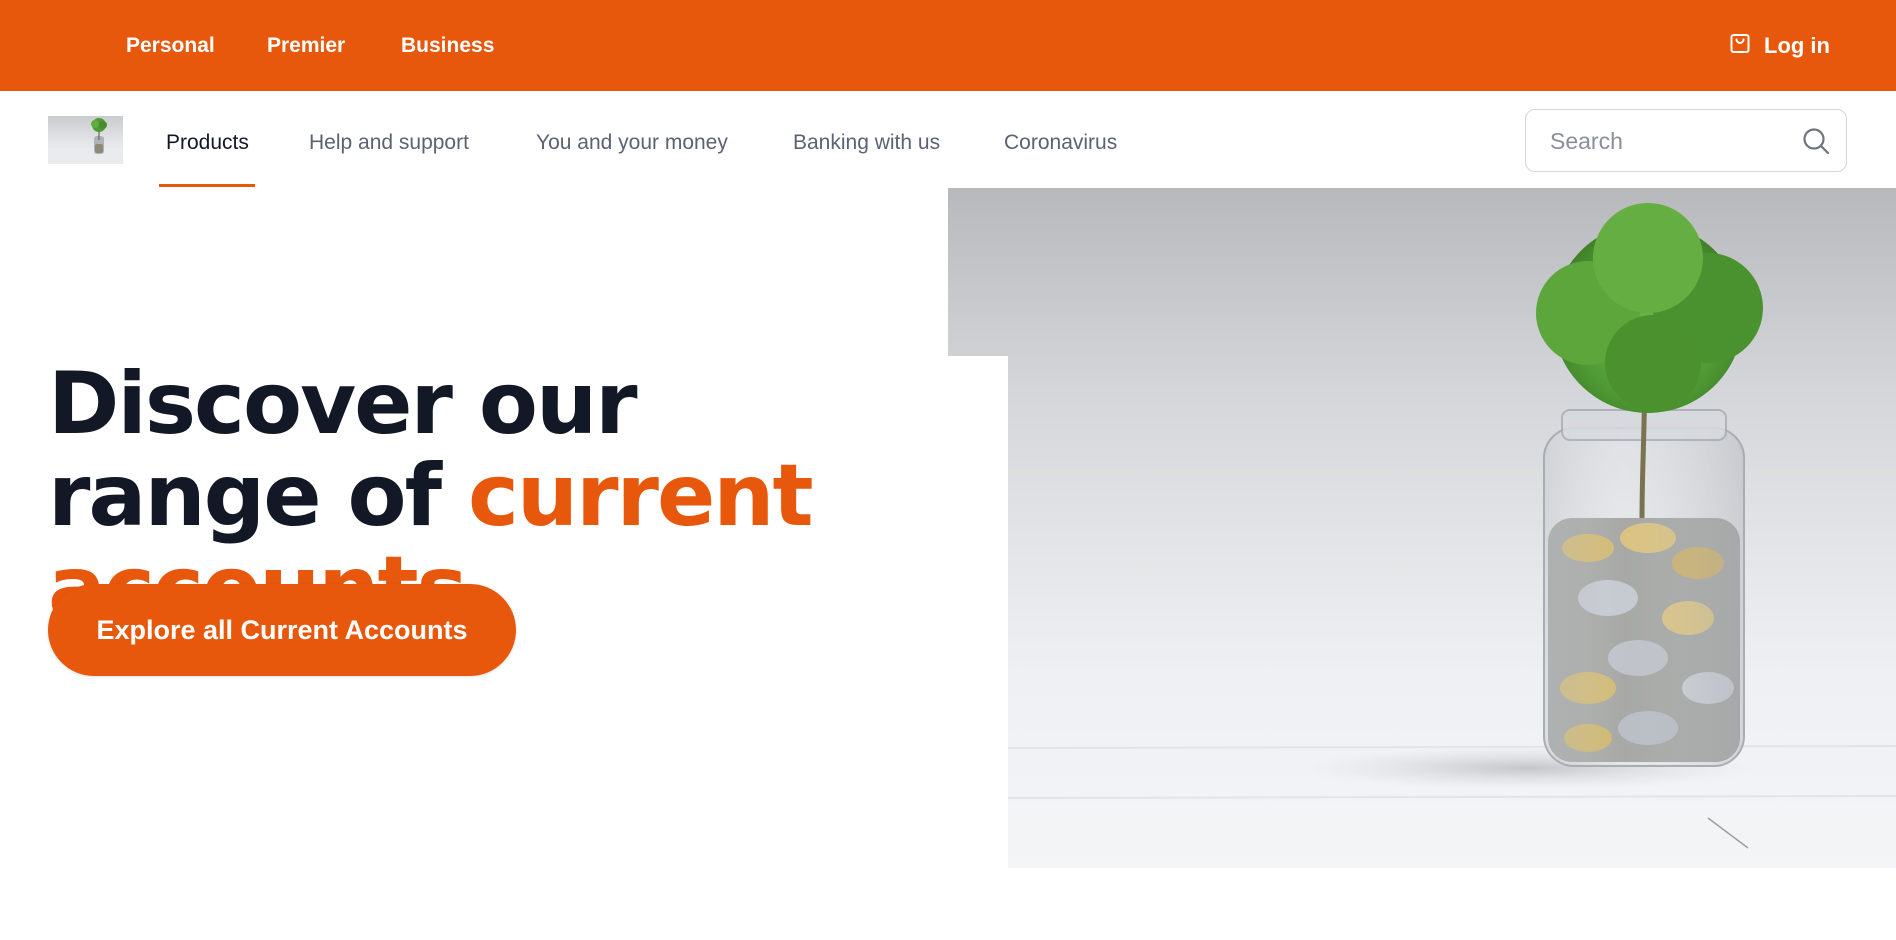 The height and width of the screenshot is (940, 1896). I want to click on hero-image-cutout, so click(978, 612).